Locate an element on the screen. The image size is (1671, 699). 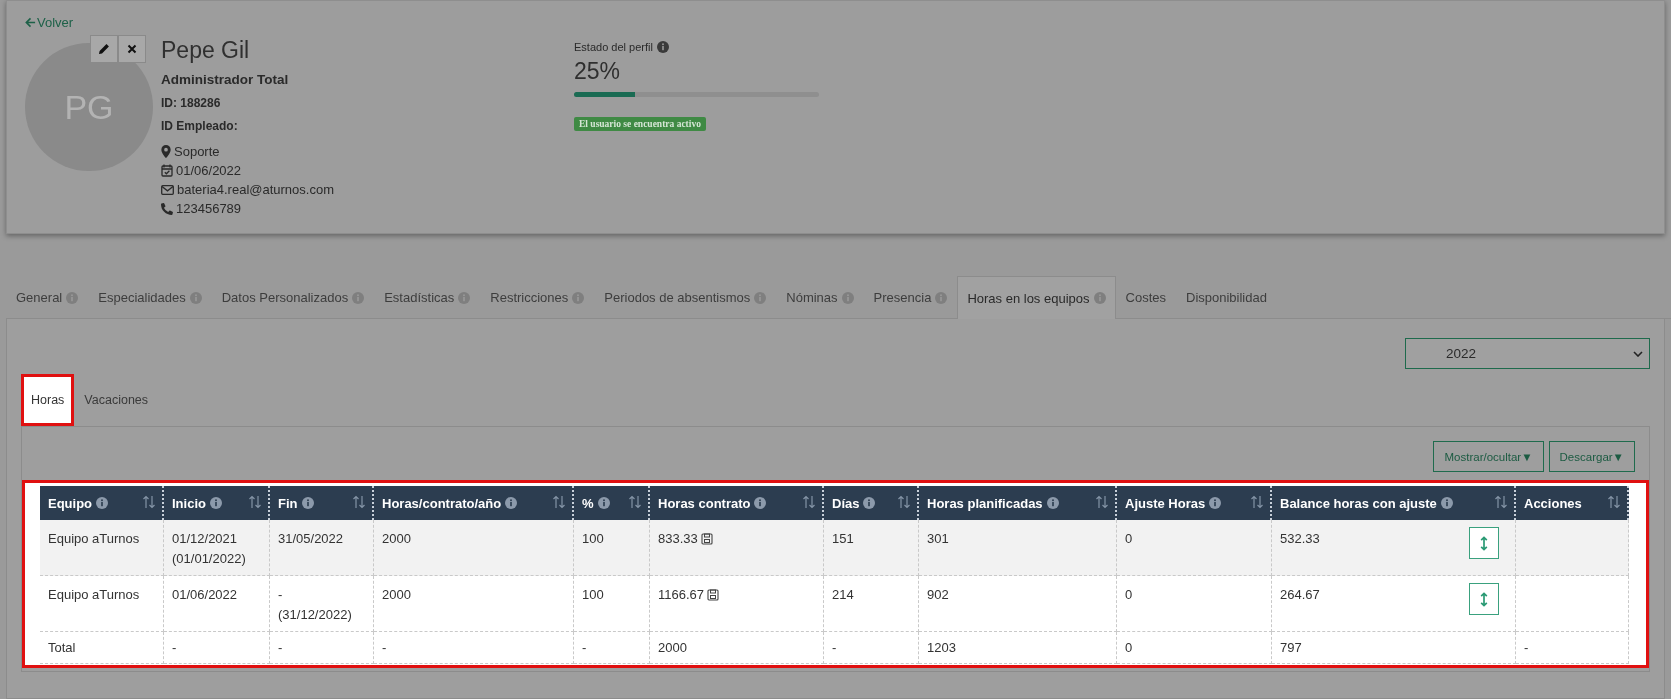
column-title: Fin is located at coordinates (288, 503).